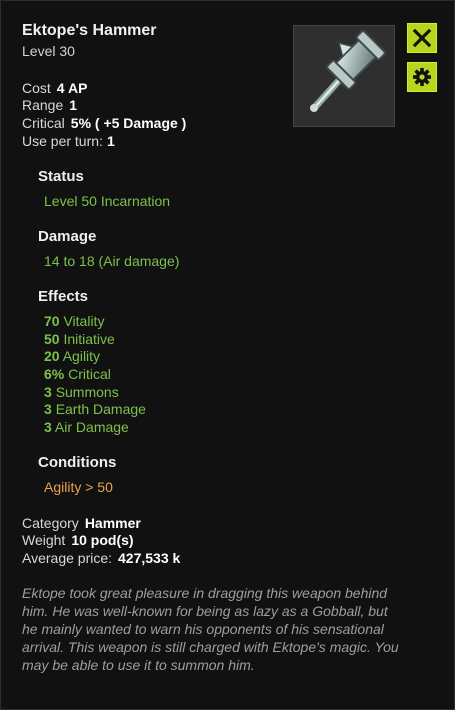  Describe the element at coordinates (89, 339) in the screenshot. I see `effect-label: Initiative` at that location.